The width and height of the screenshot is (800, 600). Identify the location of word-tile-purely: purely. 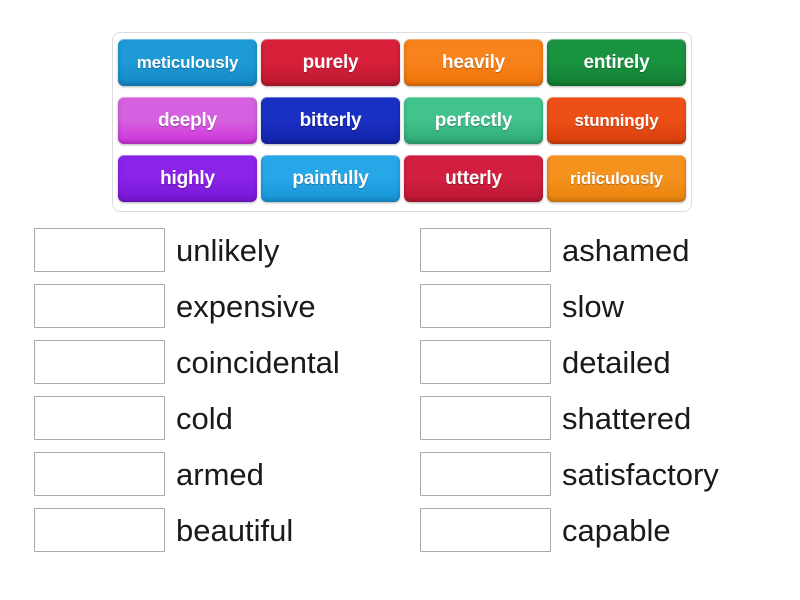
(330, 62).